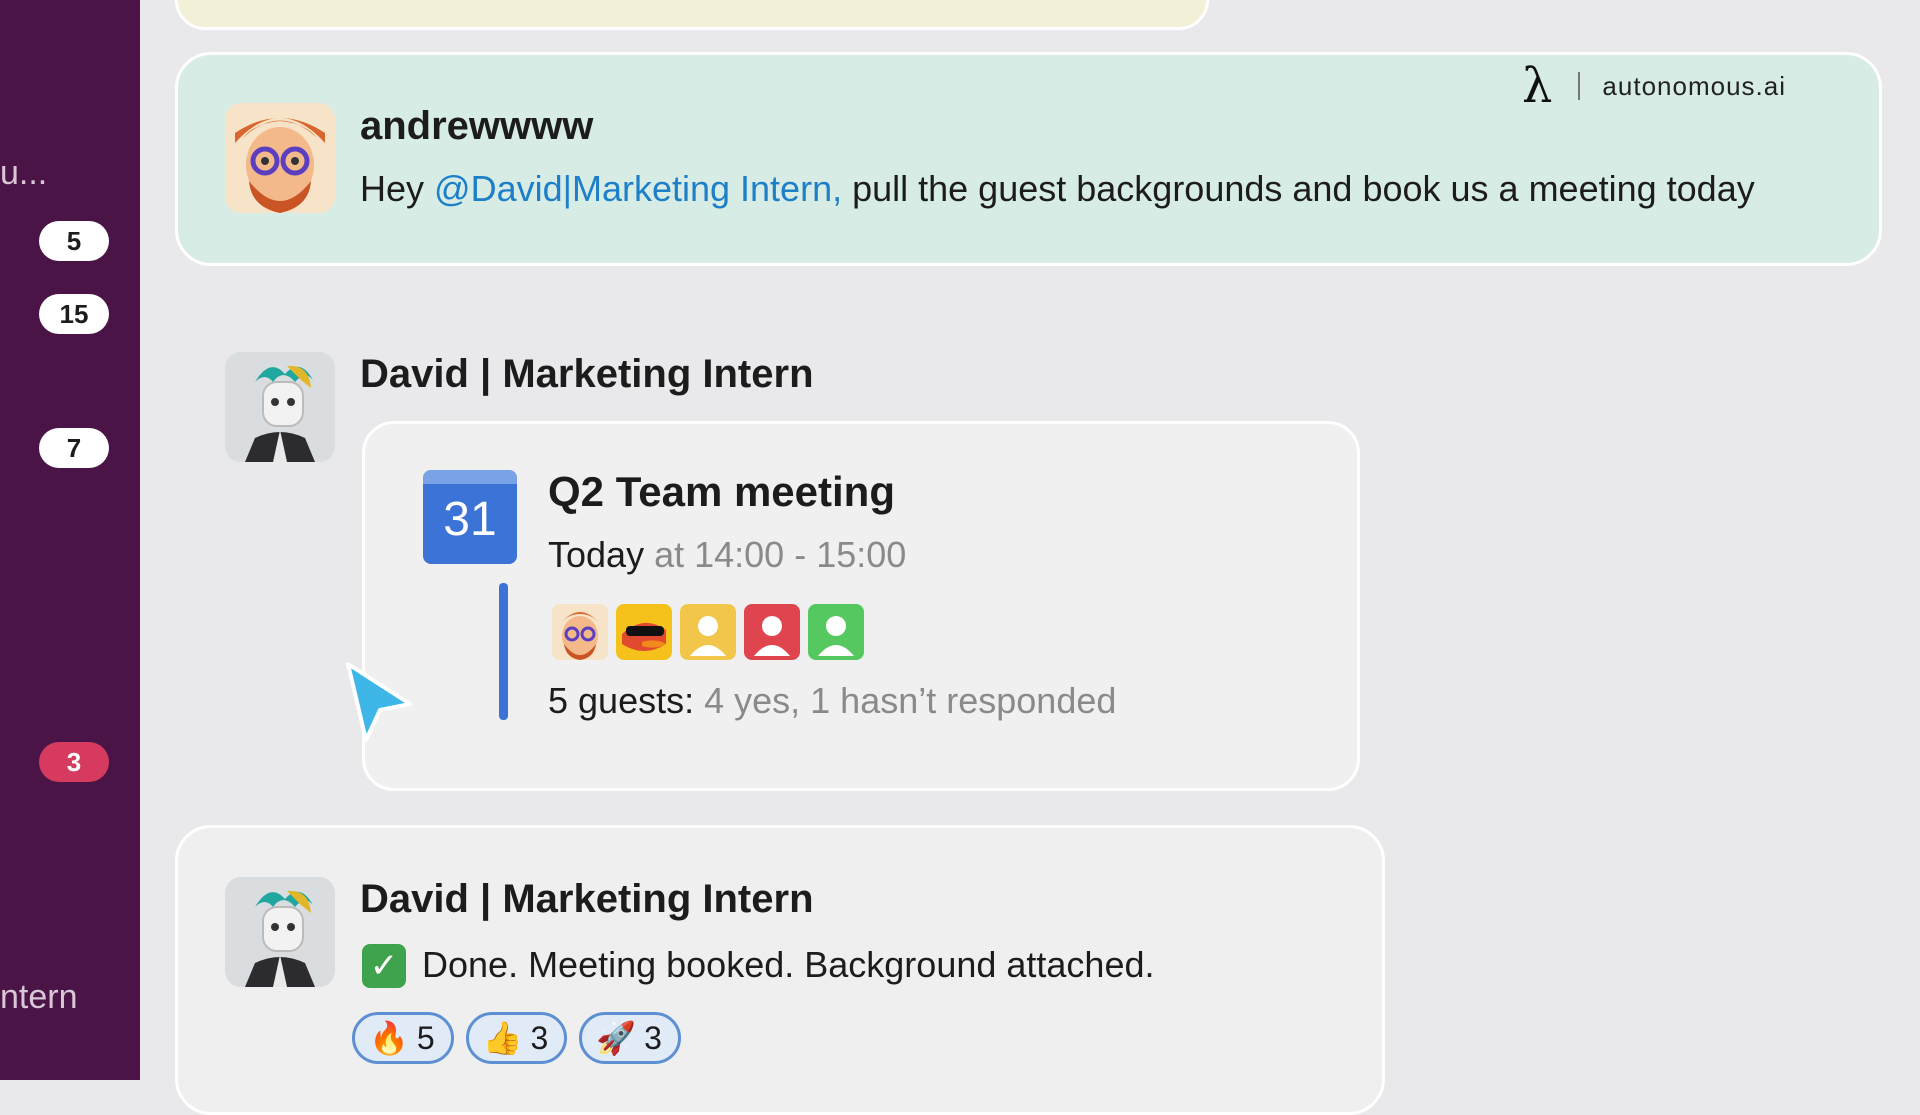 The height and width of the screenshot is (1115, 1920). Describe the element at coordinates (638, 188) in the screenshot. I see `user-mention-link: @David|Marketing Intern,` at that location.